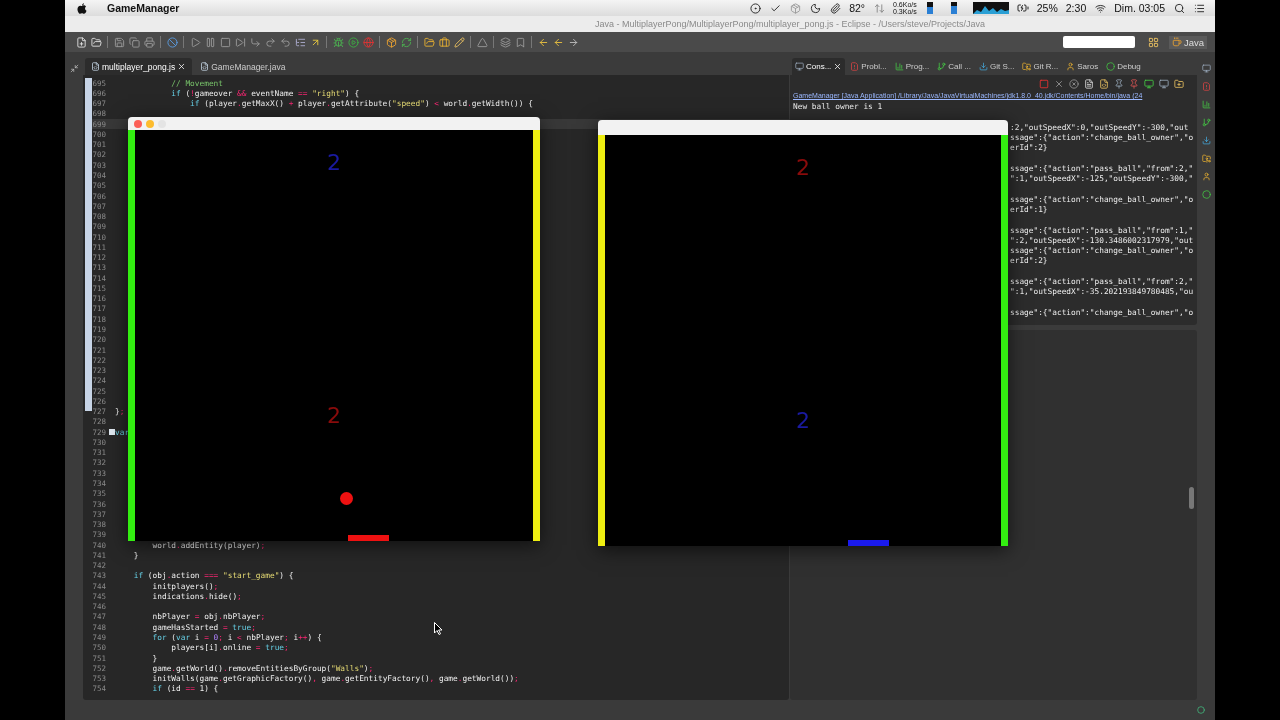 This screenshot has width=1280, height=720. I want to click on bug-icon, so click(338, 42).